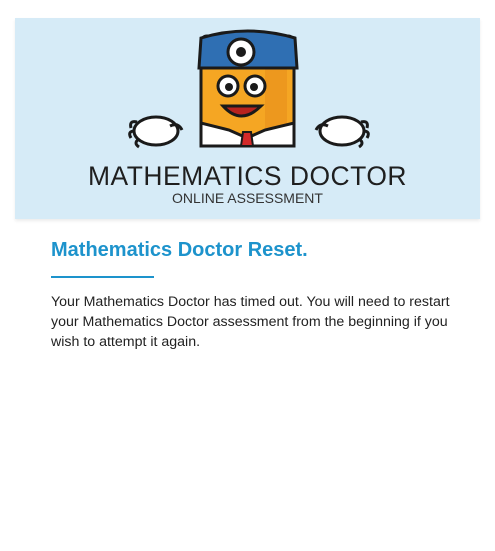 This screenshot has width=495, height=551. Describe the element at coordinates (342, 132) in the screenshot. I see `right-glove-icon` at that location.